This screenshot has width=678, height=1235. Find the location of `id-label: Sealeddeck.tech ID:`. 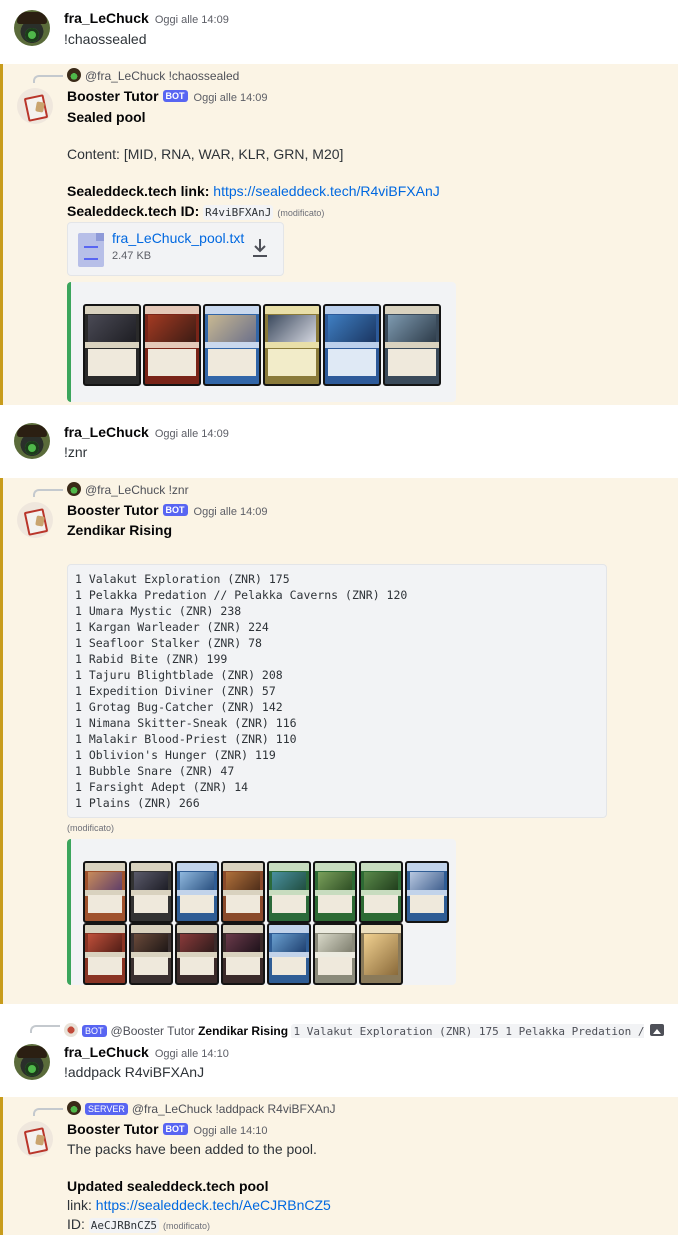

id-label: Sealeddeck.tech ID: is located at coordinates (133, 211).